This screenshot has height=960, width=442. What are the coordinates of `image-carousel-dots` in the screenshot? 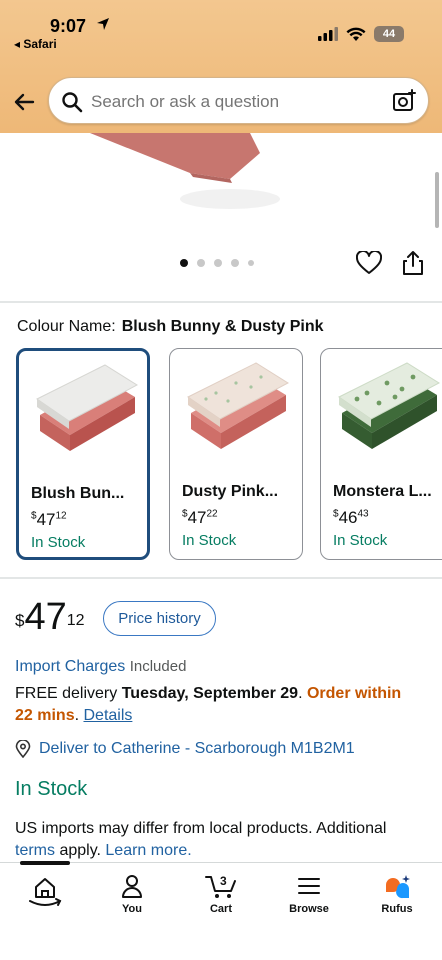 It's located at (217, 263).